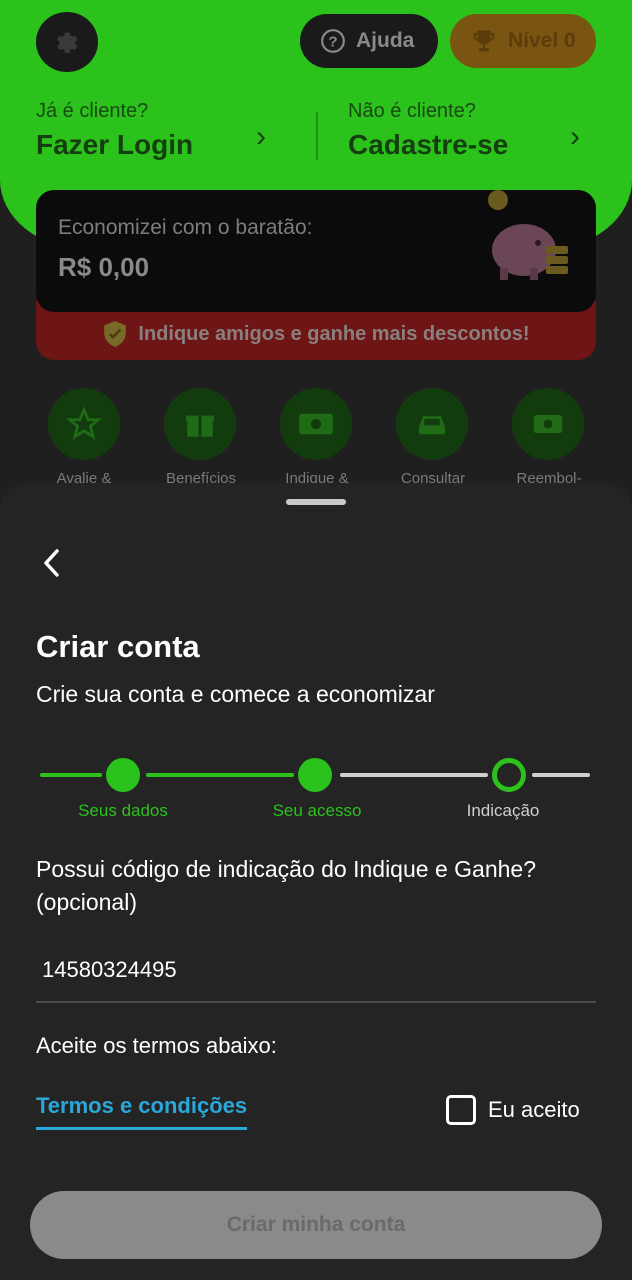 The width and height of the screenshot is (632, 1280). I want to click on level-button: Nível 0, so click(523, 41).